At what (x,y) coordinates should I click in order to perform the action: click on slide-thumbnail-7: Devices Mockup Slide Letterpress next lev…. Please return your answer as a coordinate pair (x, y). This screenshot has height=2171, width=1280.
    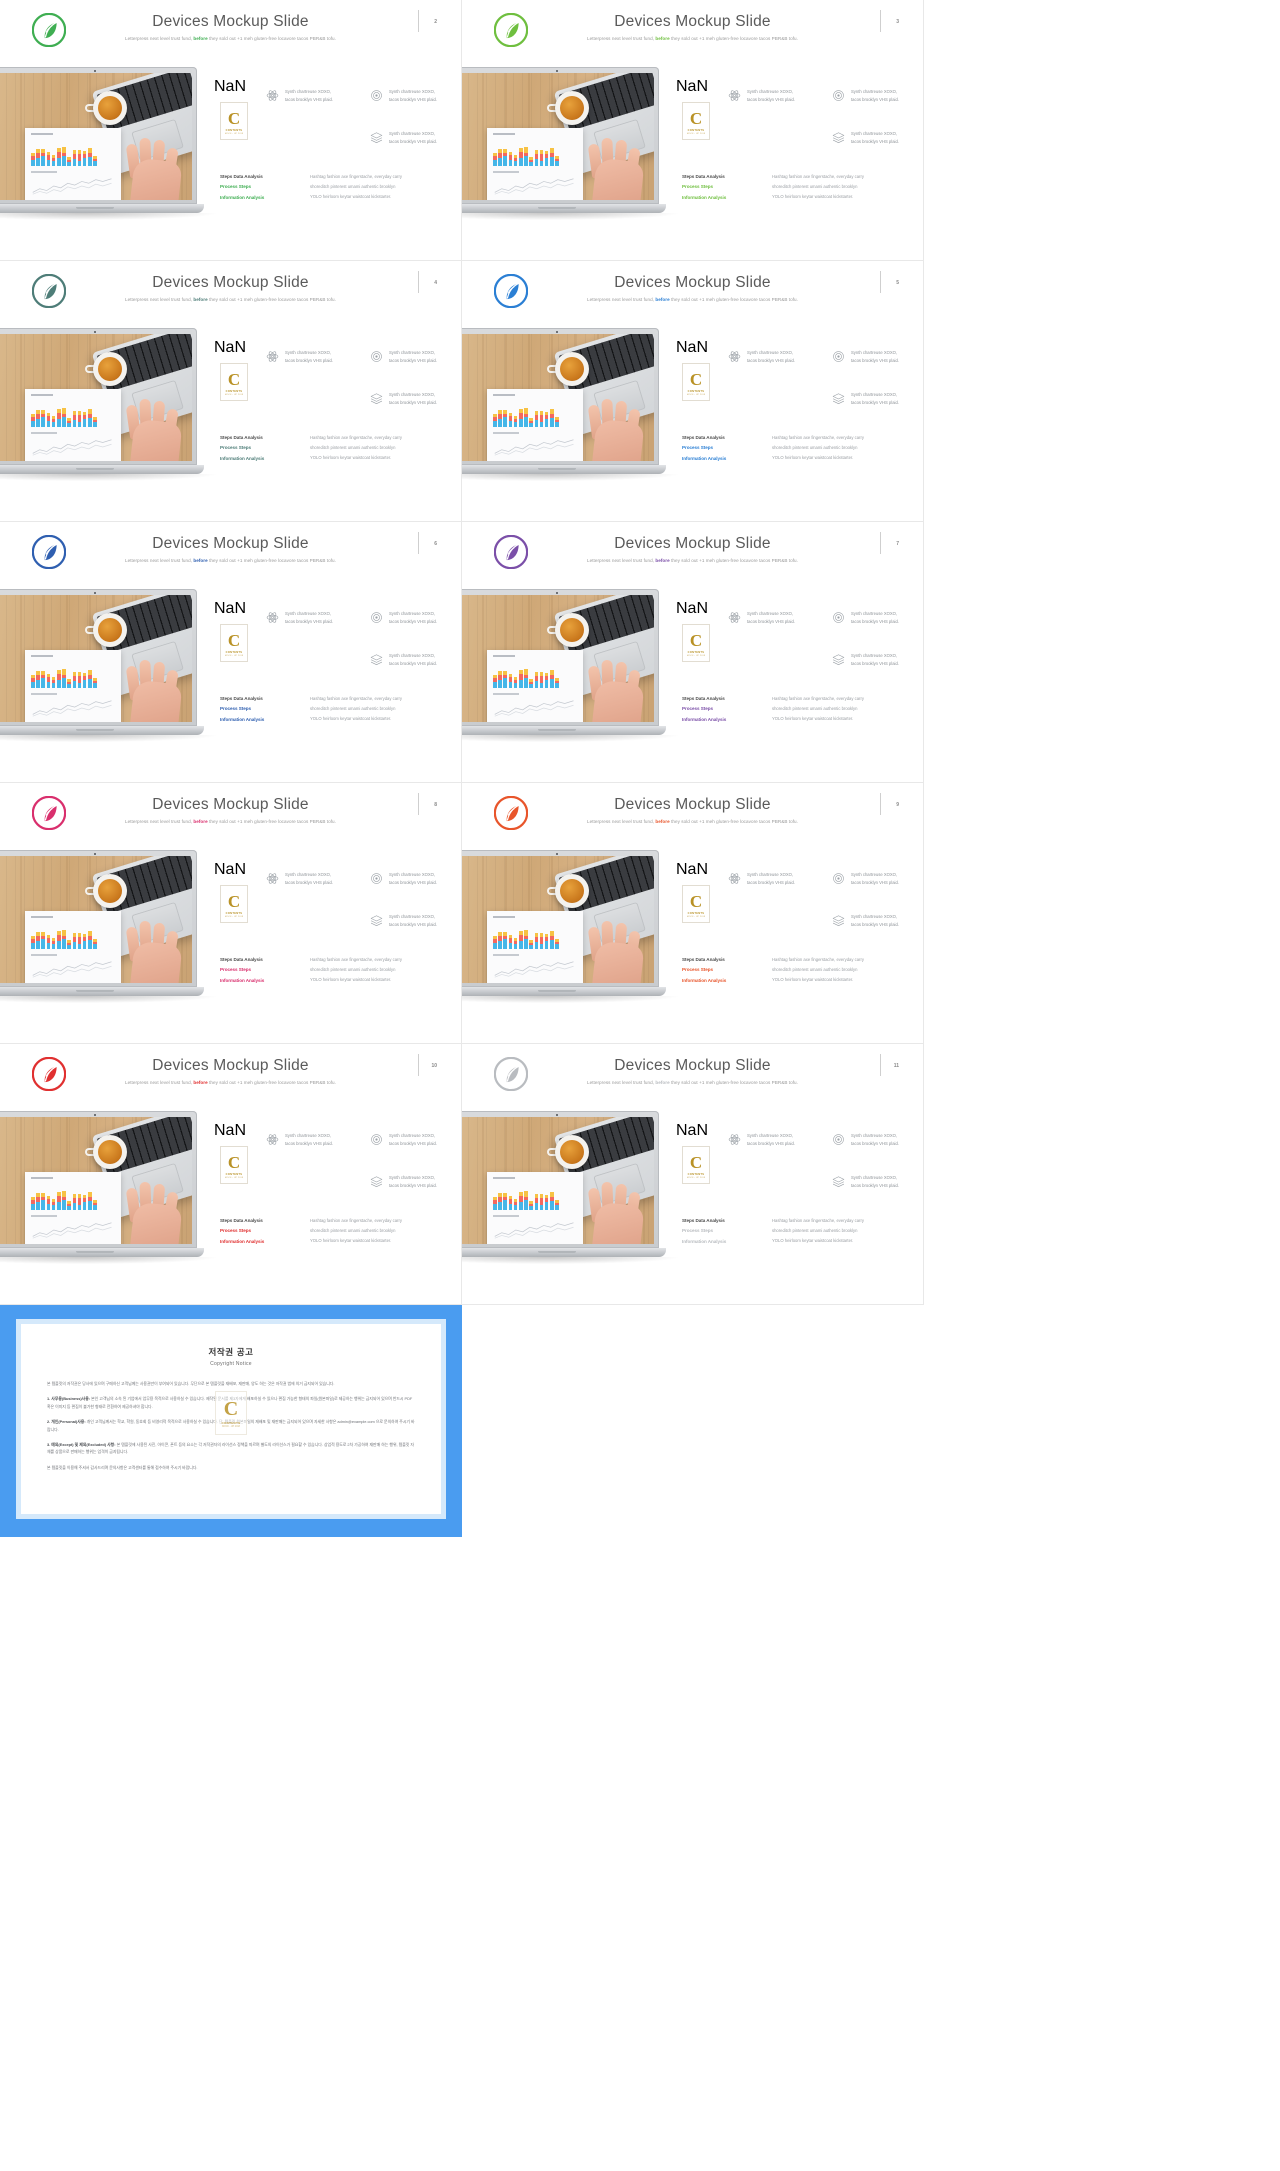
    Looking at the image, I should click on (693, 652).